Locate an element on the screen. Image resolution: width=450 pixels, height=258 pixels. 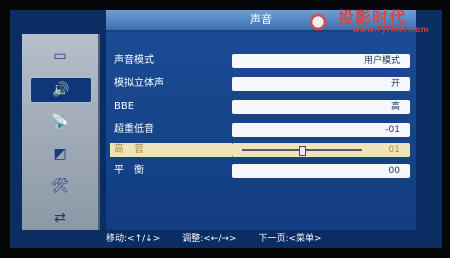
footer-next: 下一页:<菜单> is located at coordinates (290, 239).